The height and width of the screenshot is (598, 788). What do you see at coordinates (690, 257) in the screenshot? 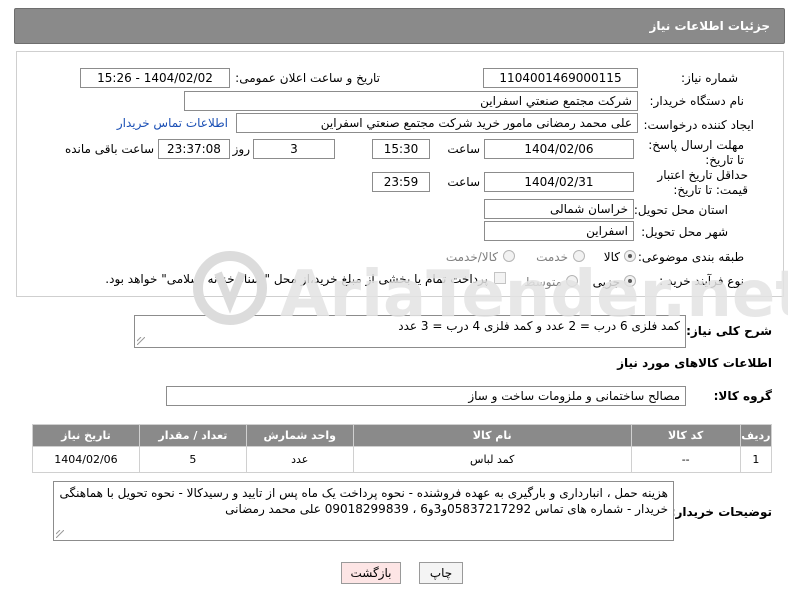
I see `category-label: طبقه بندی موضوعی:` at bounding box center [690, 257].